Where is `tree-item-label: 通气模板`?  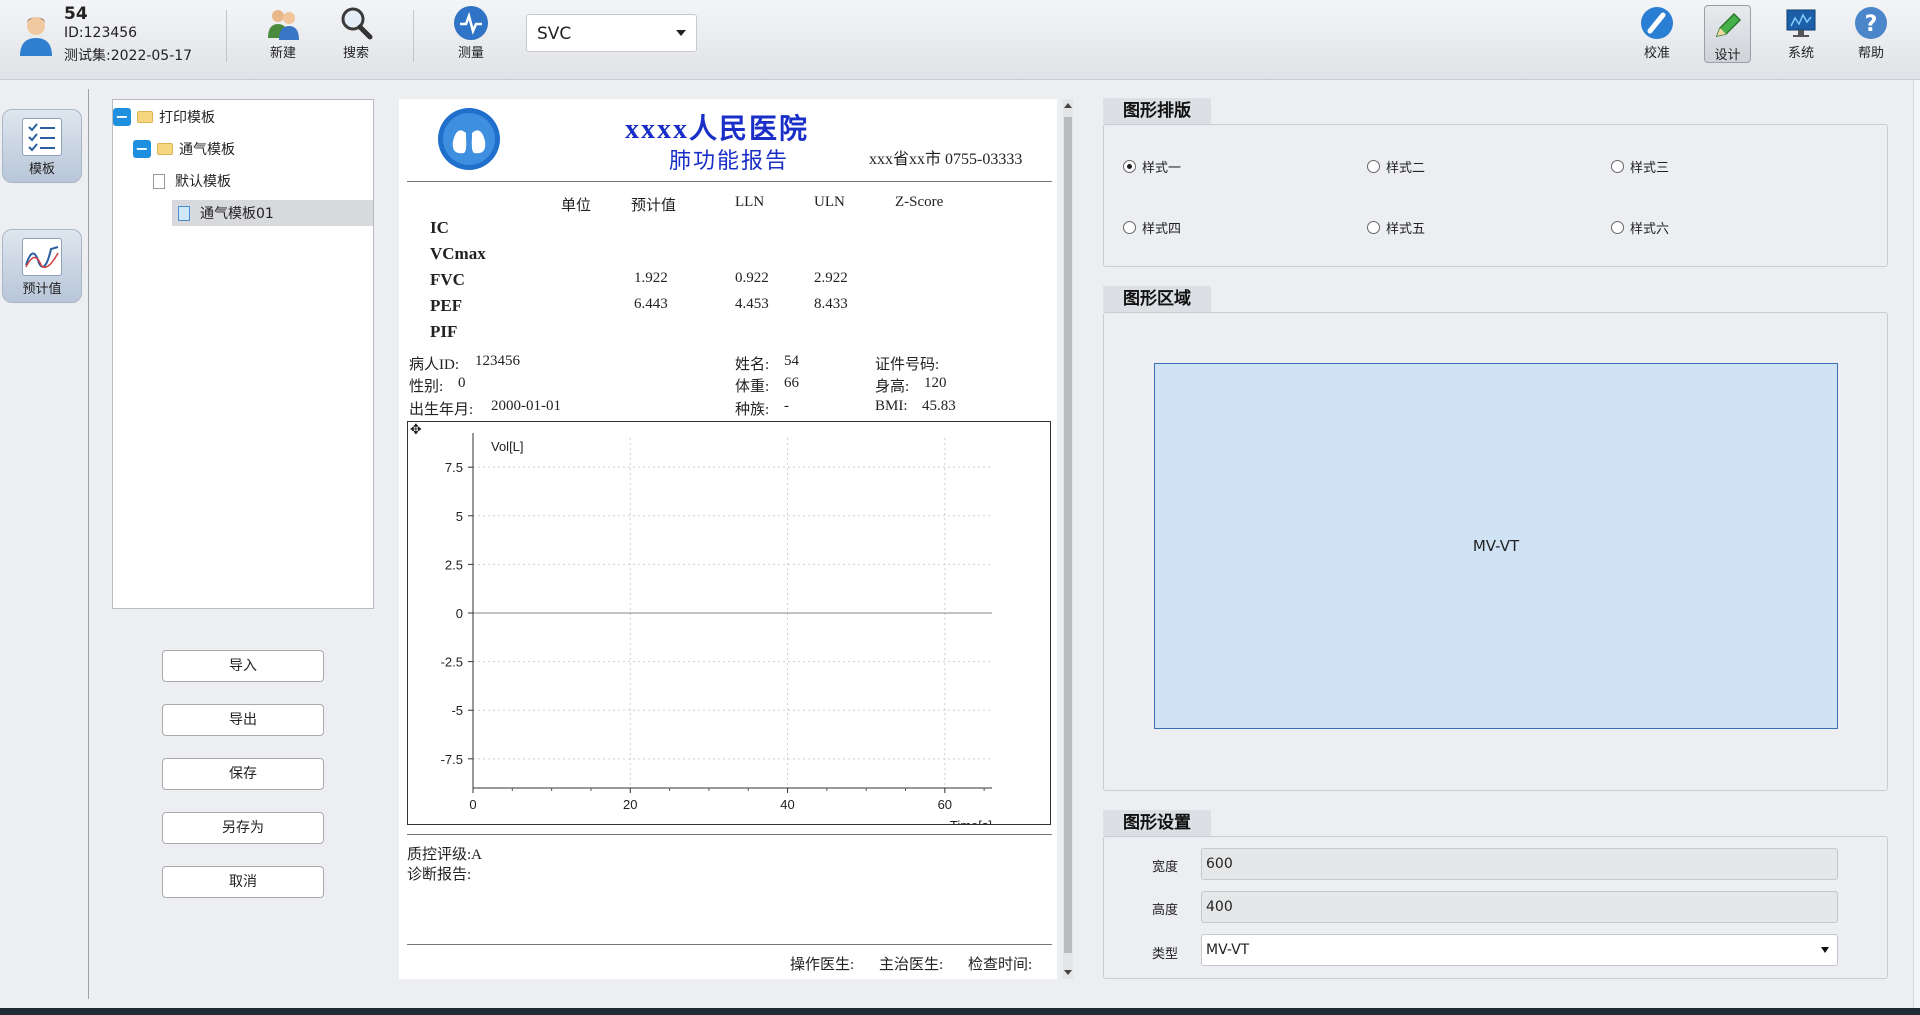 tree-item-label: 通气模板 is located at coordinates (207, 150).